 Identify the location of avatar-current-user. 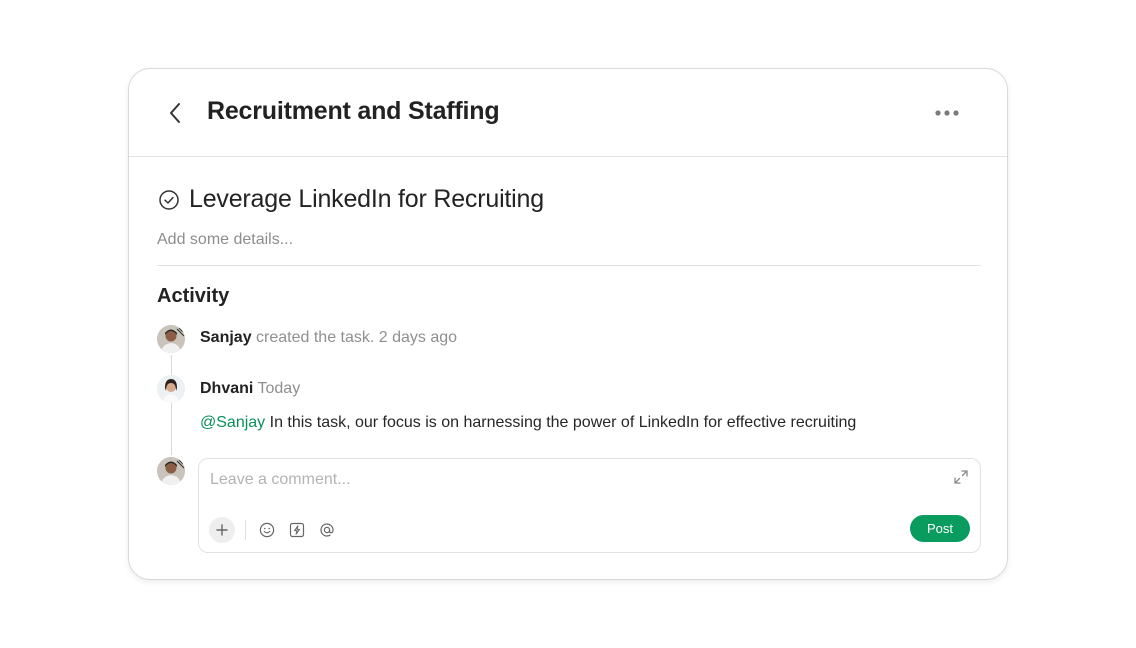
(171, 471).